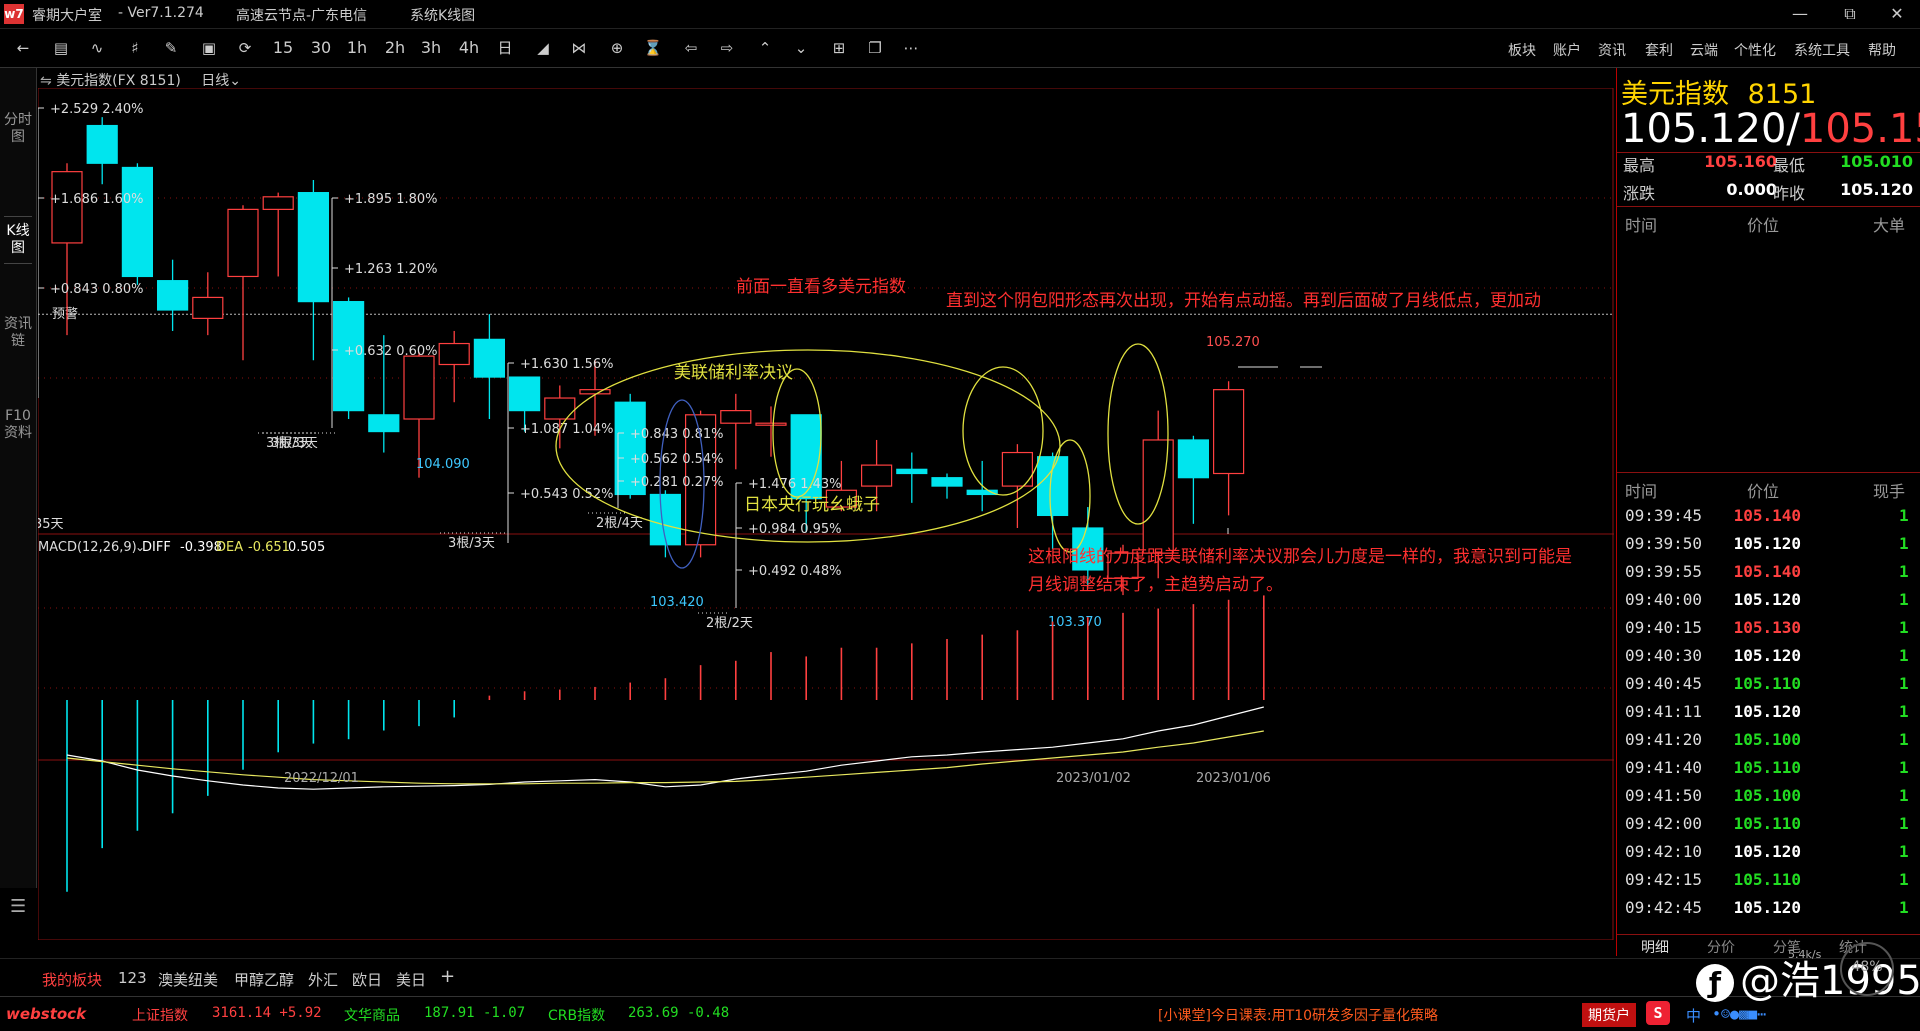 The width and height of the screenshot is (1920, 1031). What do you see at coordinates (264, 979) in the screenshot?
I see `sector-tab-3: 甲醇乙醇` at bounding box center [264, 979].